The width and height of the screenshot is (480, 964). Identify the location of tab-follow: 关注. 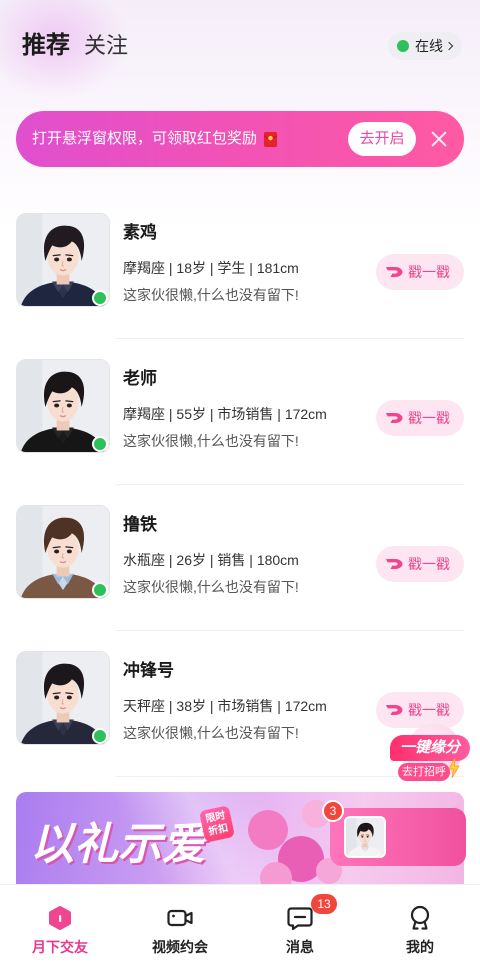
(106, 46).